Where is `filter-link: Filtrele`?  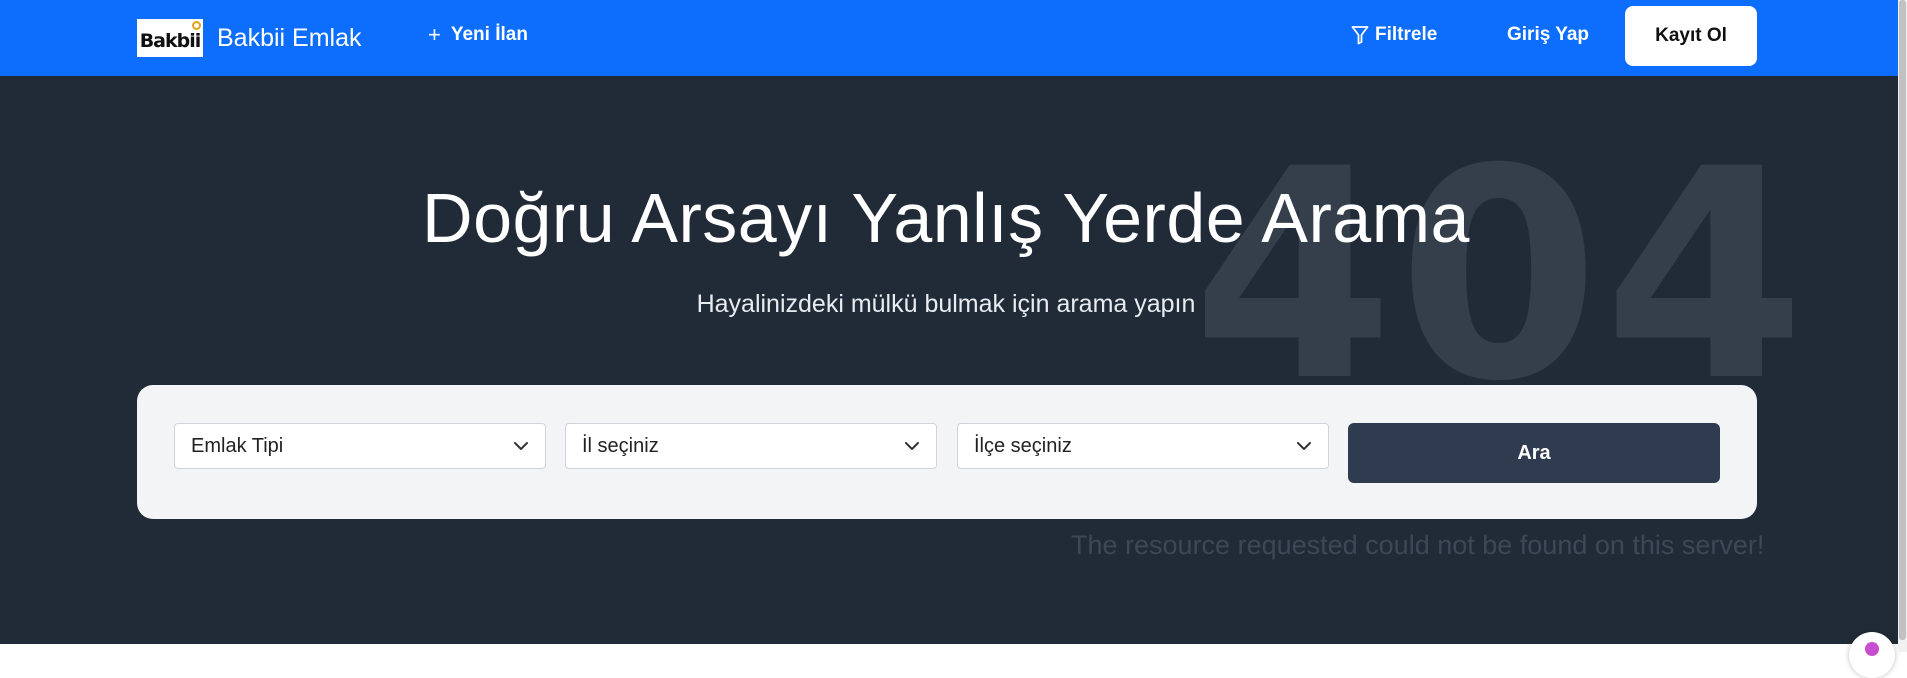 filter-link: Filtrele is located at coordinates (1394, 35).